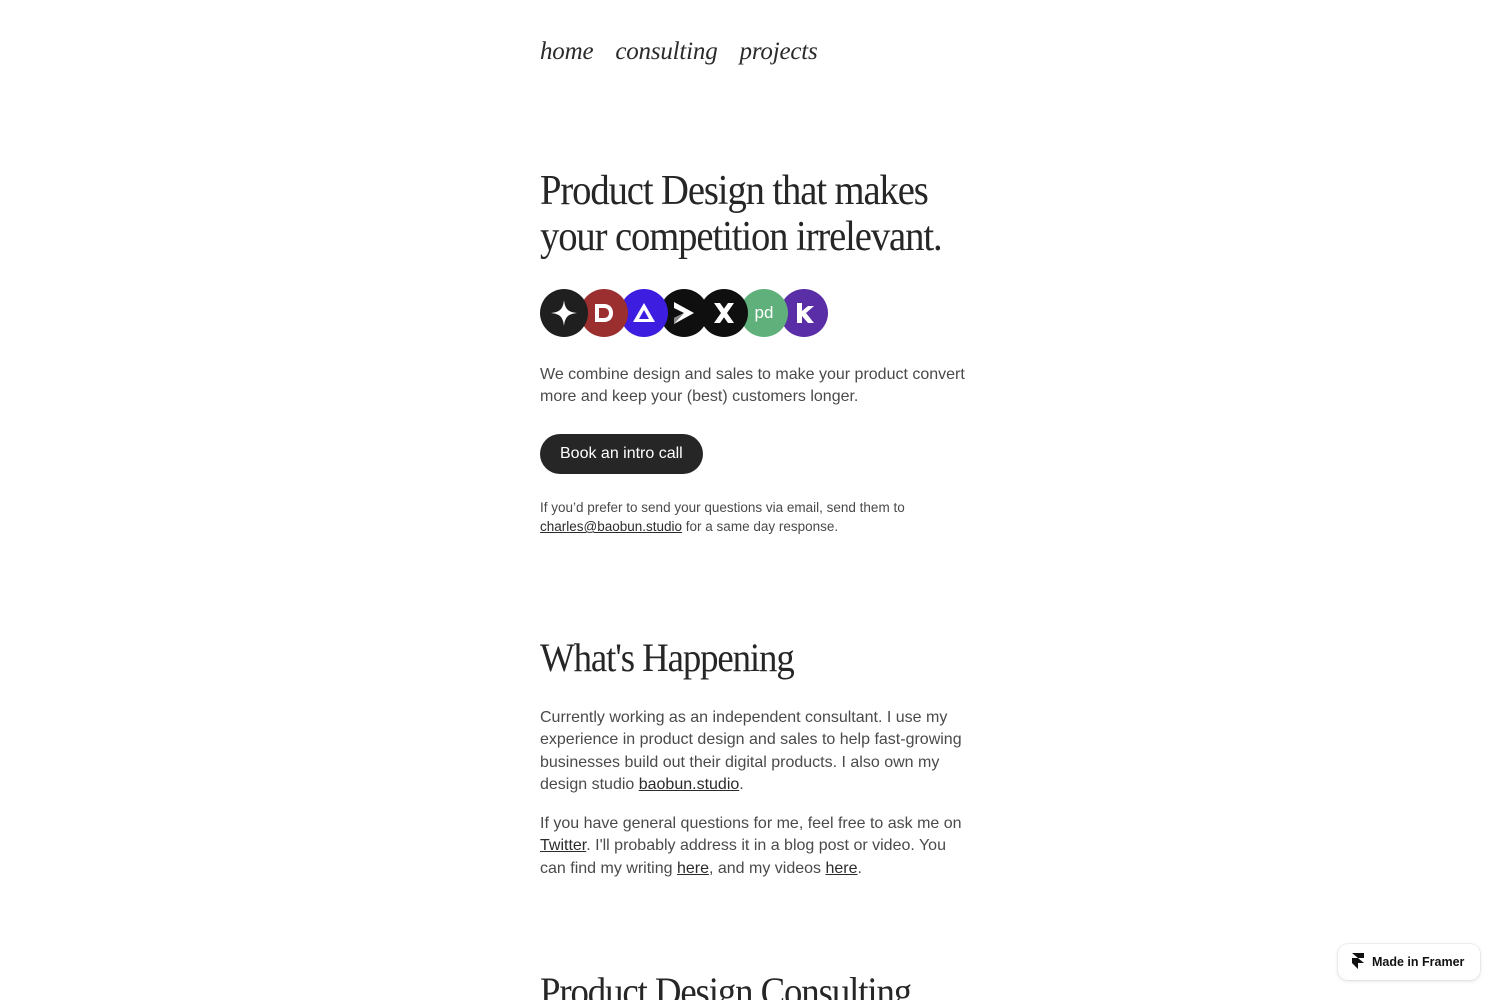 The height and width of the screenshot is (1000, 1500). I want to click on writing-here-link: here, so click(693, 868).